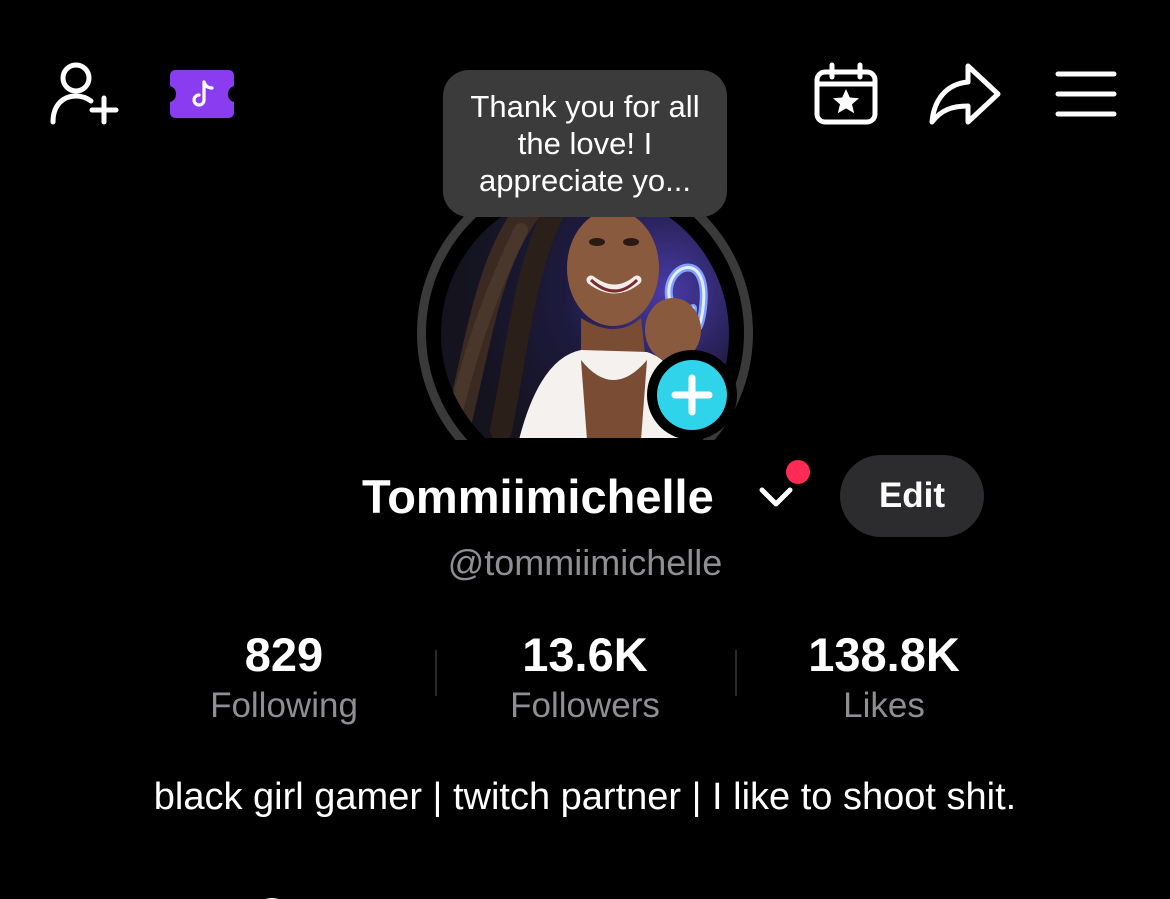 The width and height of the screenshot is (1170, 899). What do you see at coordinates (912, 496) in the screenshot?
I see `edit-profile-button: Edit` at bounding box center [912, 496].